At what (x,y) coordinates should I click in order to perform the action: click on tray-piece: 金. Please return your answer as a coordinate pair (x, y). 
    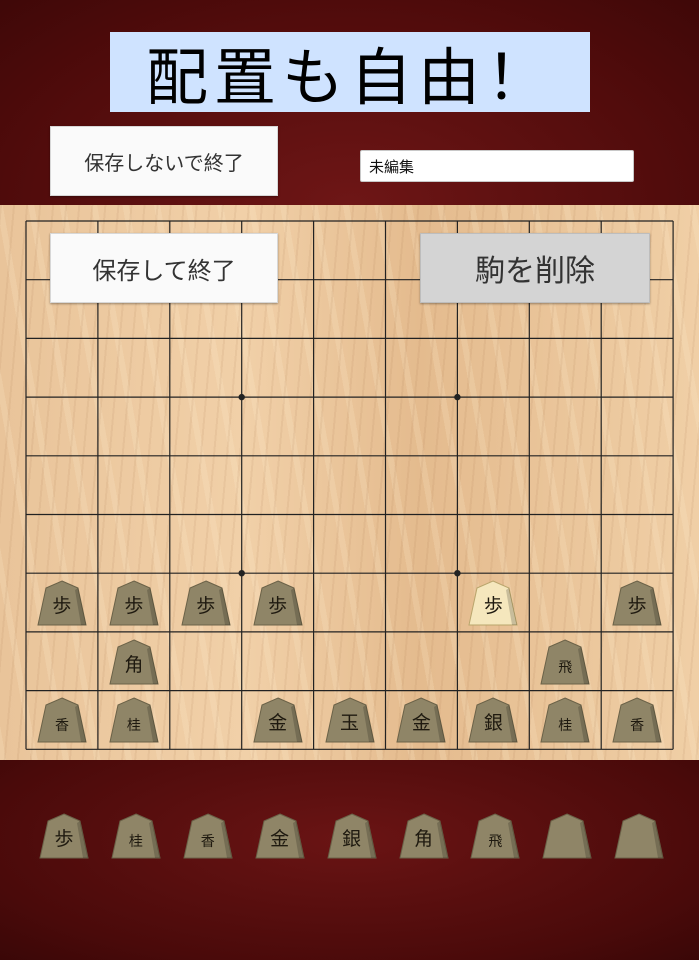
    Looking at the image, I should click on (280, 836).